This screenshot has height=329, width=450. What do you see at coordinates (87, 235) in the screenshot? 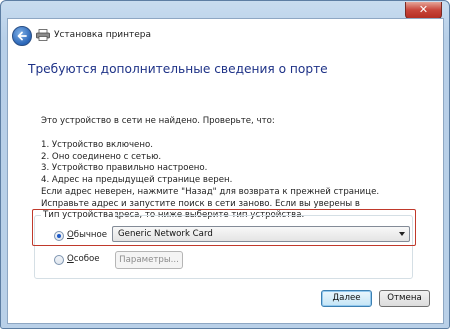
I see `standard-radio-label: Обычное` at bounding box center [87, 235].